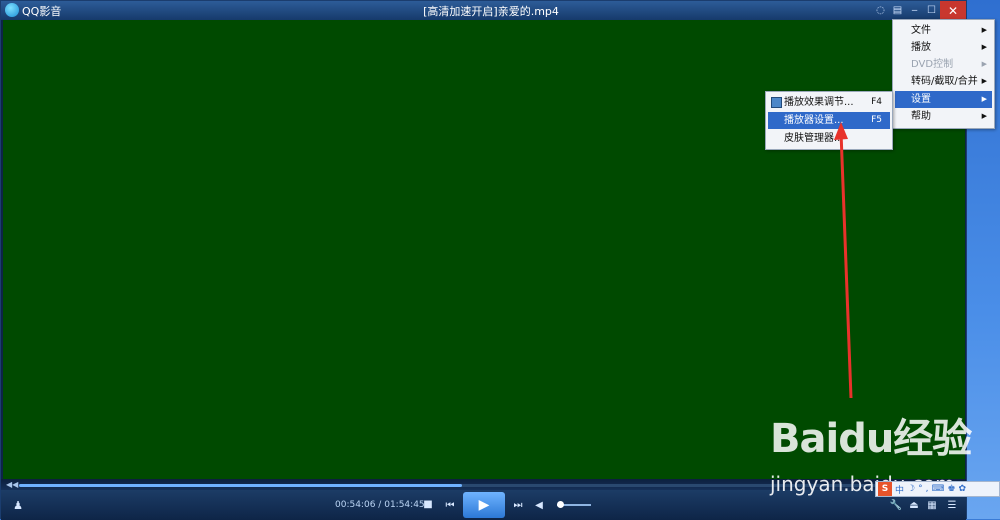 This screenshot has width=1000, height=520. I want to click on sogou-logo-icon: S, so click(885, 489).